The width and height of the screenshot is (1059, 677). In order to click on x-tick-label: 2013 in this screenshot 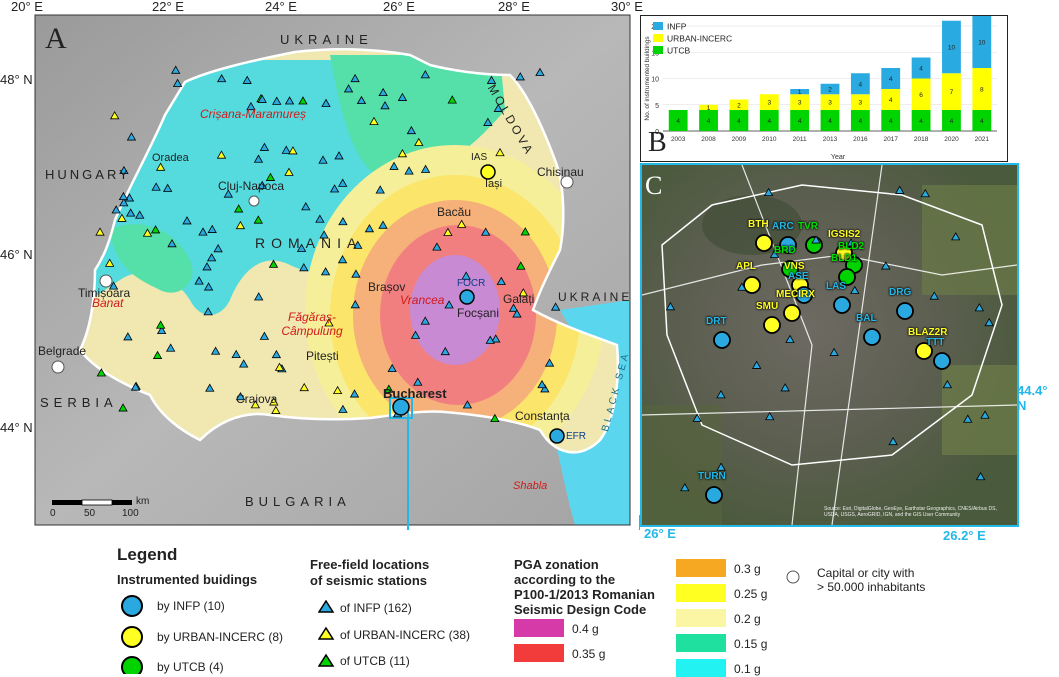, I will do `click(830, 139)`.